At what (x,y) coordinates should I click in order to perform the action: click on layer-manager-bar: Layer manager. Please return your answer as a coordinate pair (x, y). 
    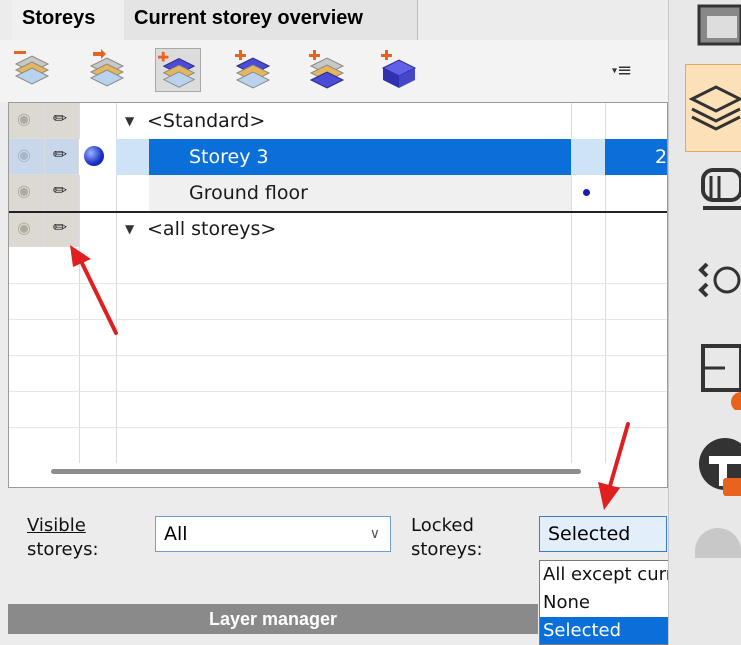
    Looking at the image, I should click on (273, 619).